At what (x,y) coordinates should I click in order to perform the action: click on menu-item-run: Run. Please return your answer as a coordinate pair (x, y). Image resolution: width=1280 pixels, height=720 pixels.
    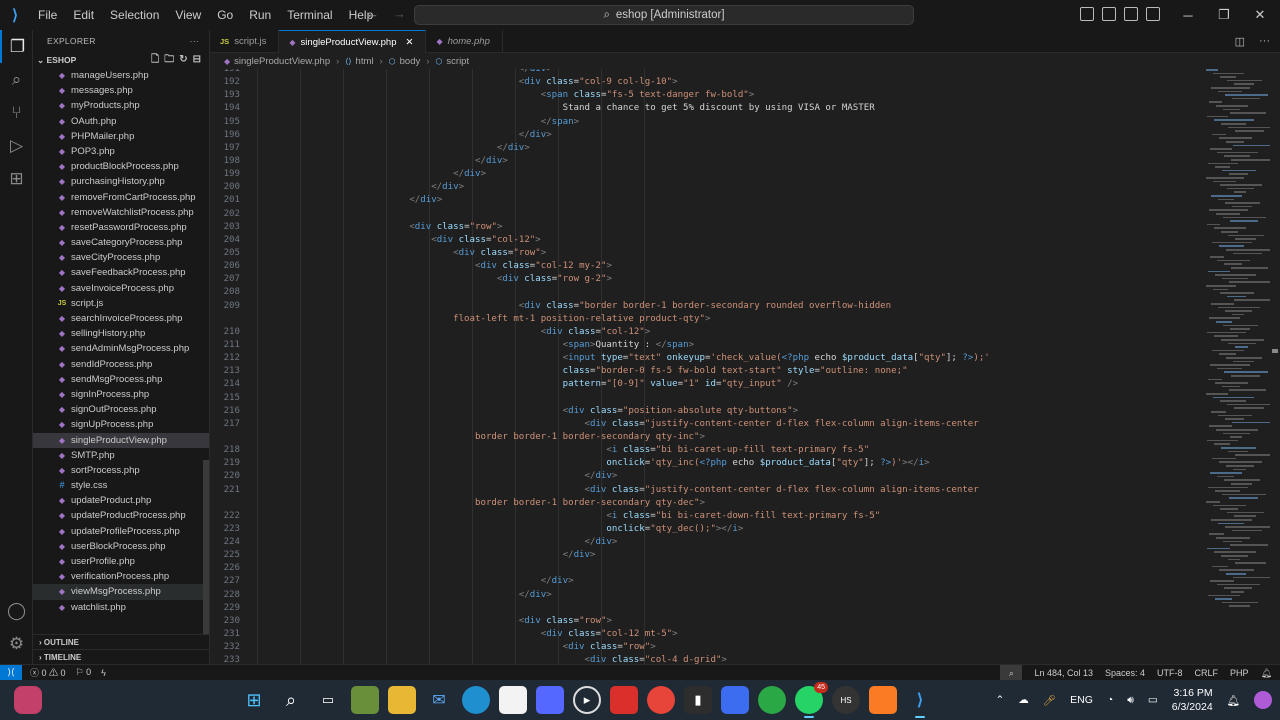
    Looking at the image, I should click on (260, 15).